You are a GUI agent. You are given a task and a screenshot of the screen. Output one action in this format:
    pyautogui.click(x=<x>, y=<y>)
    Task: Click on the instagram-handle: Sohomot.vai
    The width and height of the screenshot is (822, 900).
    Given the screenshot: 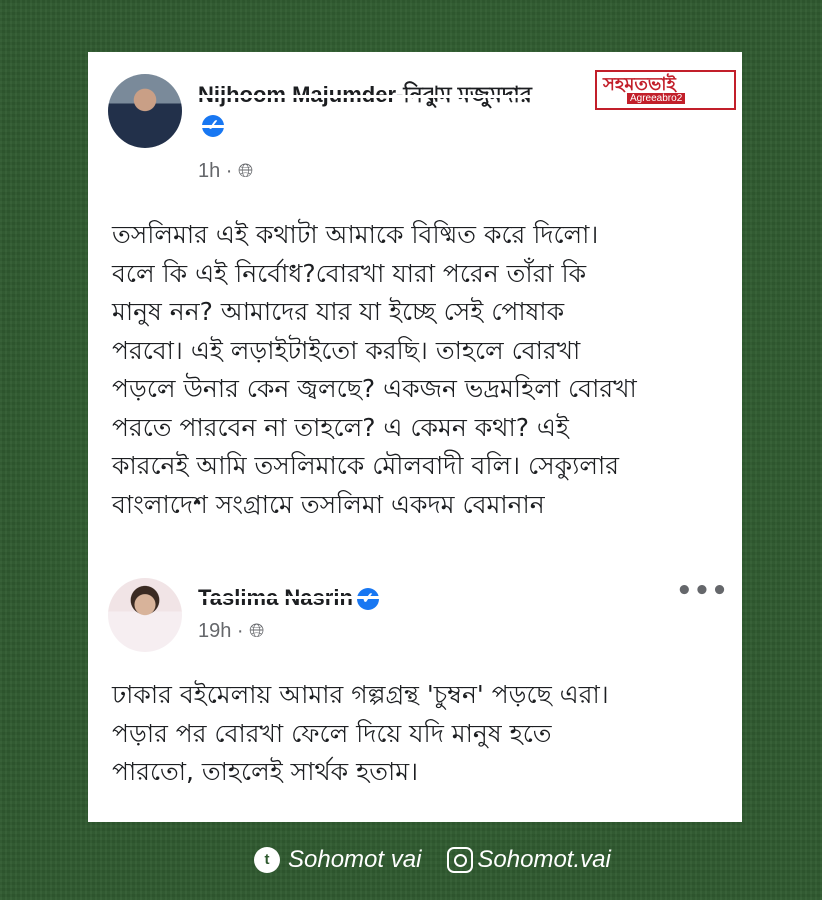 What is the action you would take?
    pyautogui.click(x=543, y=860)
    